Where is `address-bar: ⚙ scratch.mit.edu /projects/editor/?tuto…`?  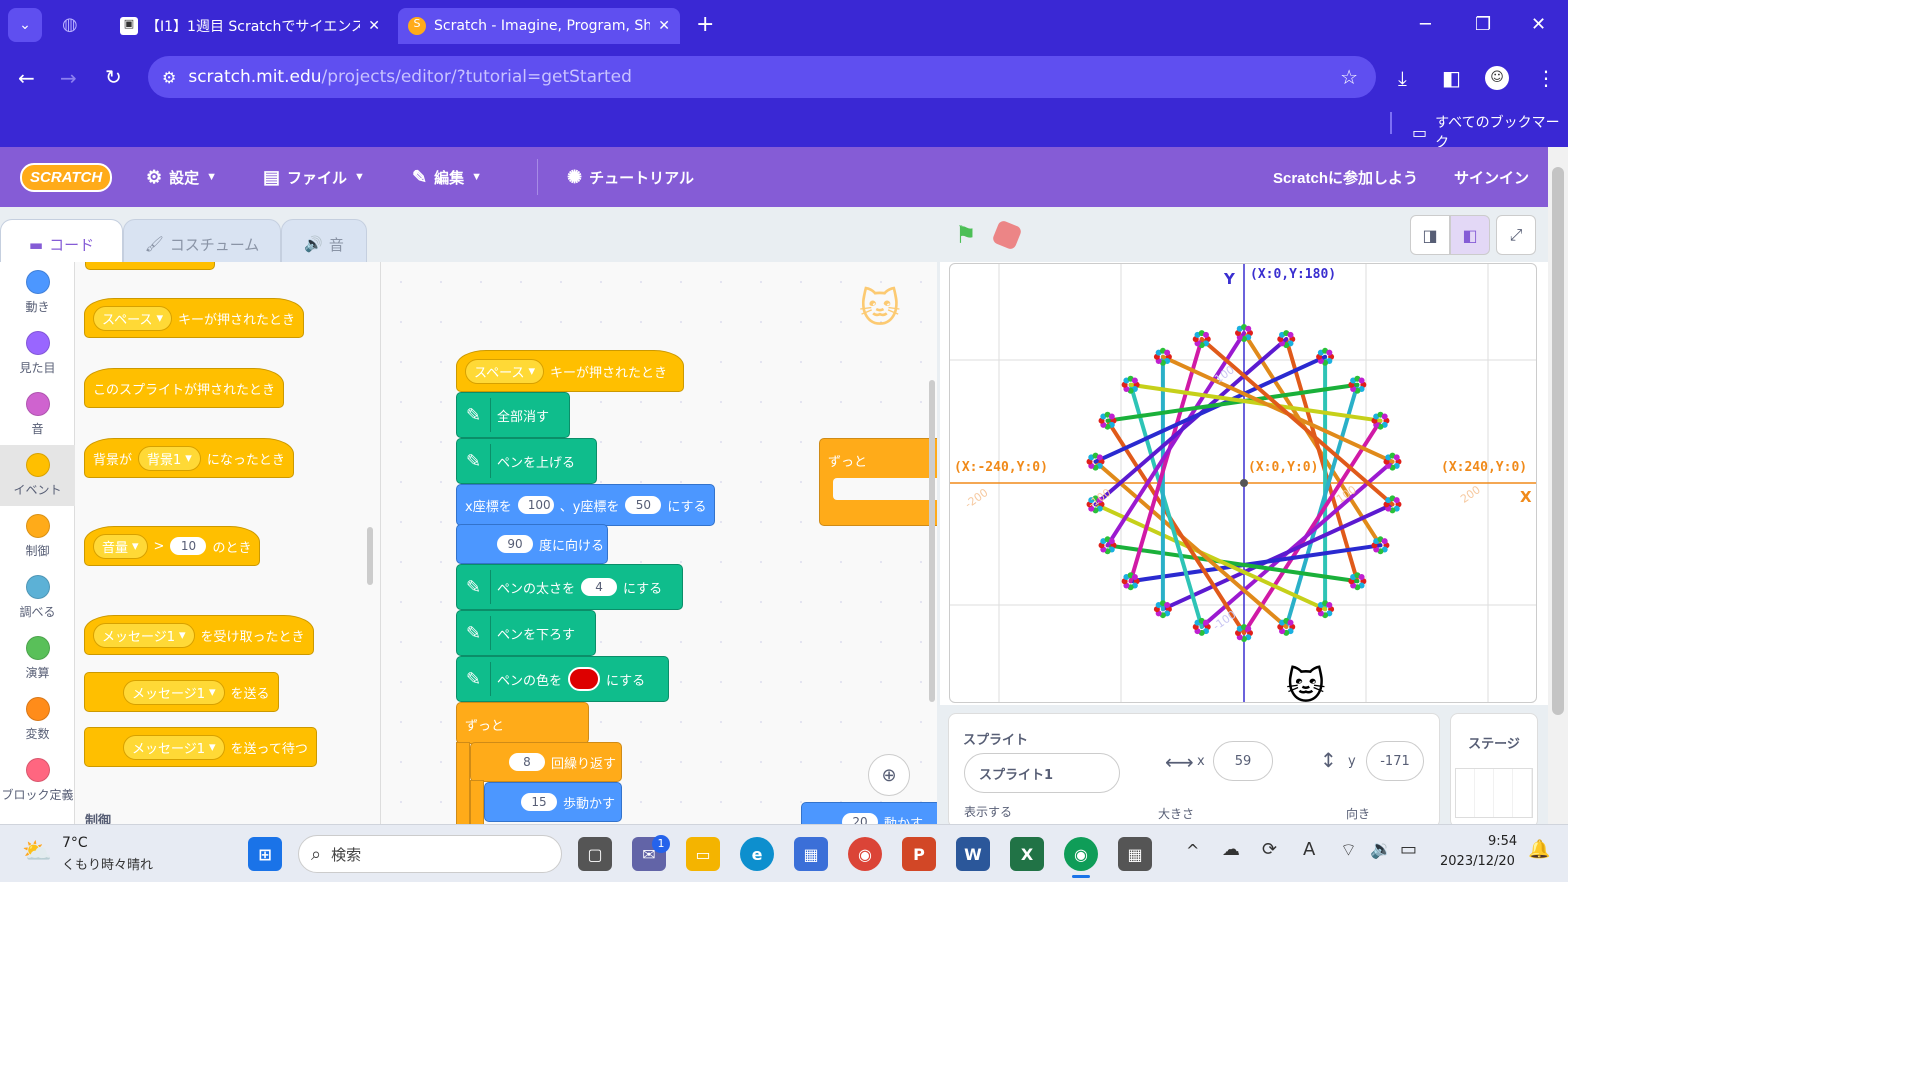
address-bar: ⚙ scratch.mit.edu /projects/editor/?tuto… is located at coordinates (762, 77).